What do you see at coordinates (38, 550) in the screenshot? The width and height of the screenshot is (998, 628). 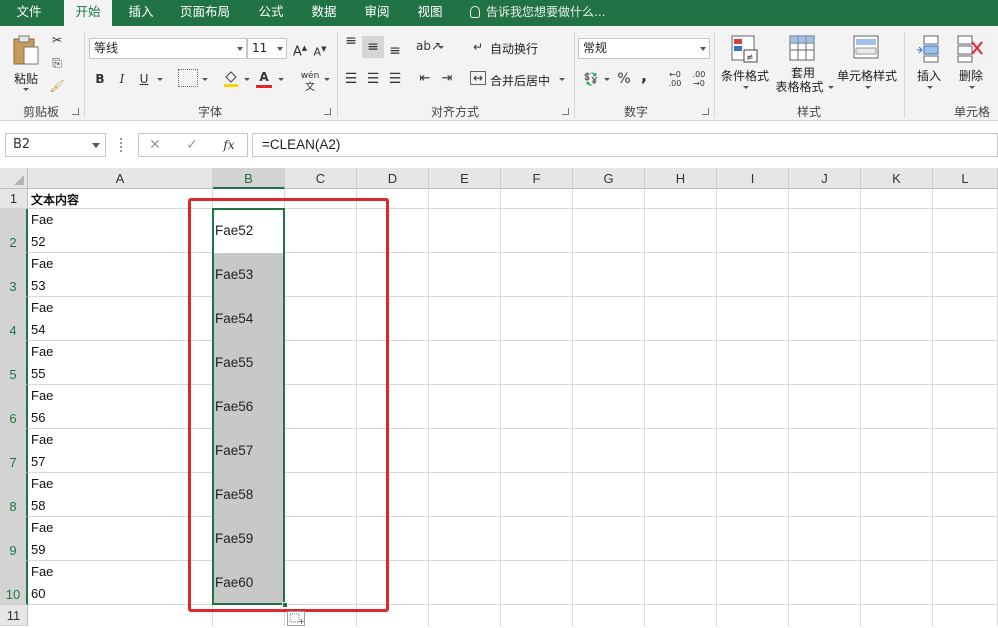 I see `cell-a9-line2: 59` at bounding box center [38, 550].